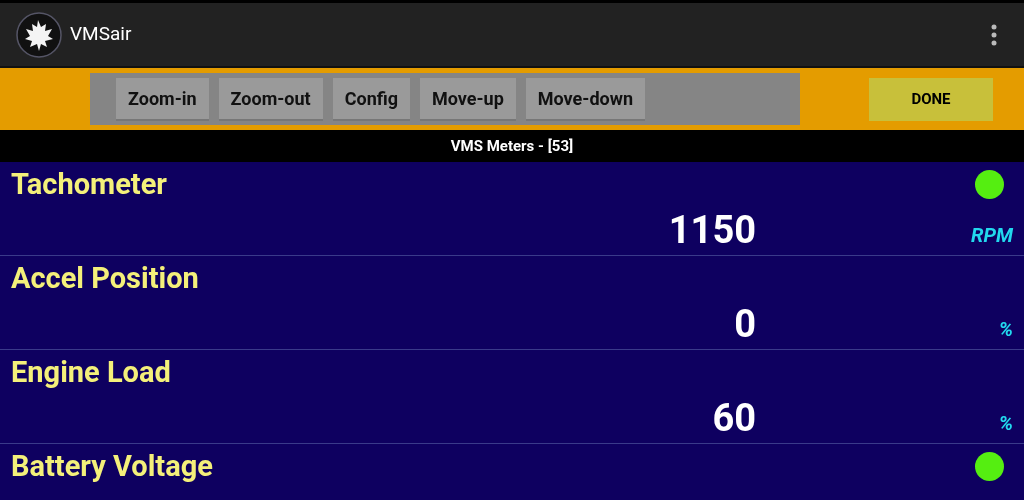  I want to click on toolbar-button: Move-up, so click(468, 99).